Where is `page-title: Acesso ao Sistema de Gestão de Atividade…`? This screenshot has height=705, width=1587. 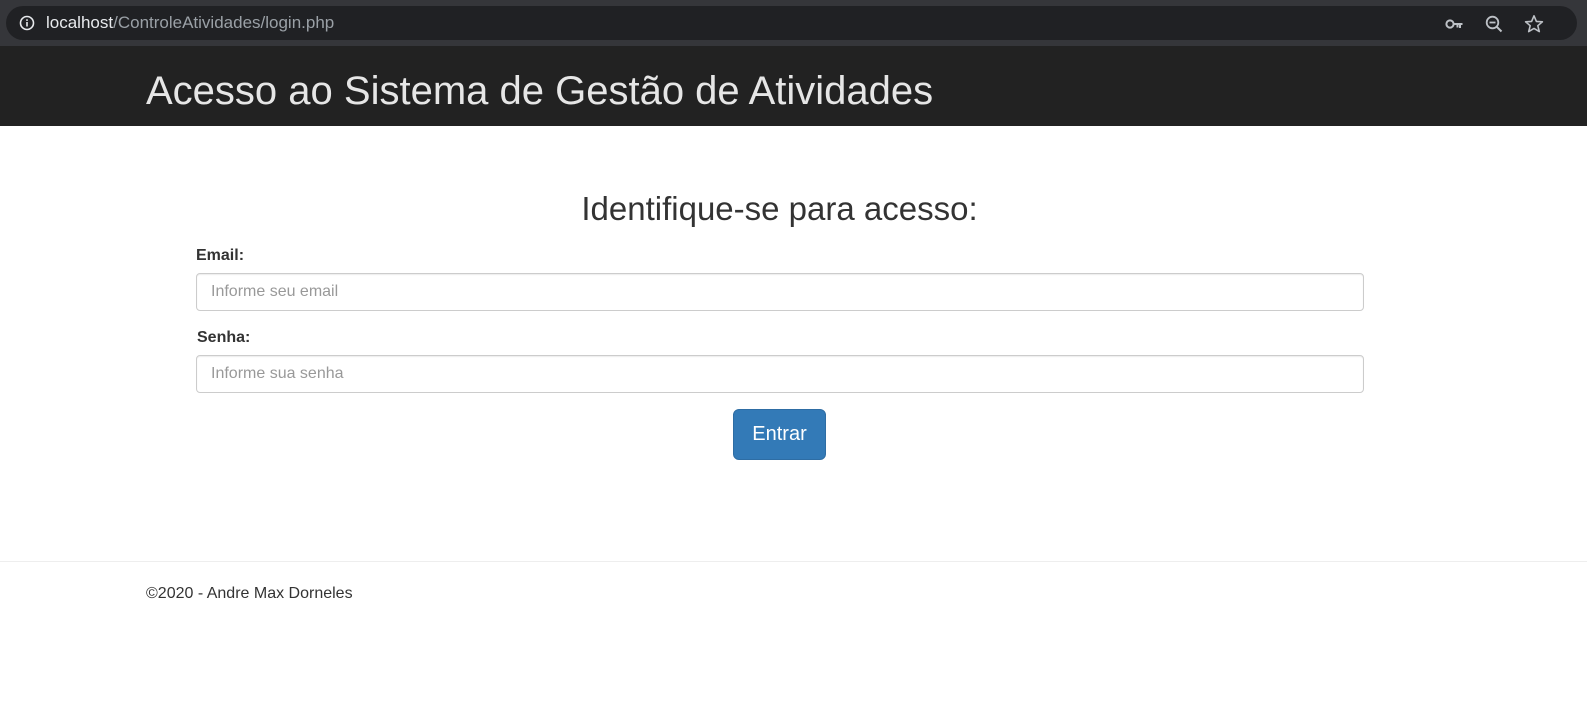 page-title: Acesso ao Sistema de Gestão de Atividade… is located at coordinates (540, 91).